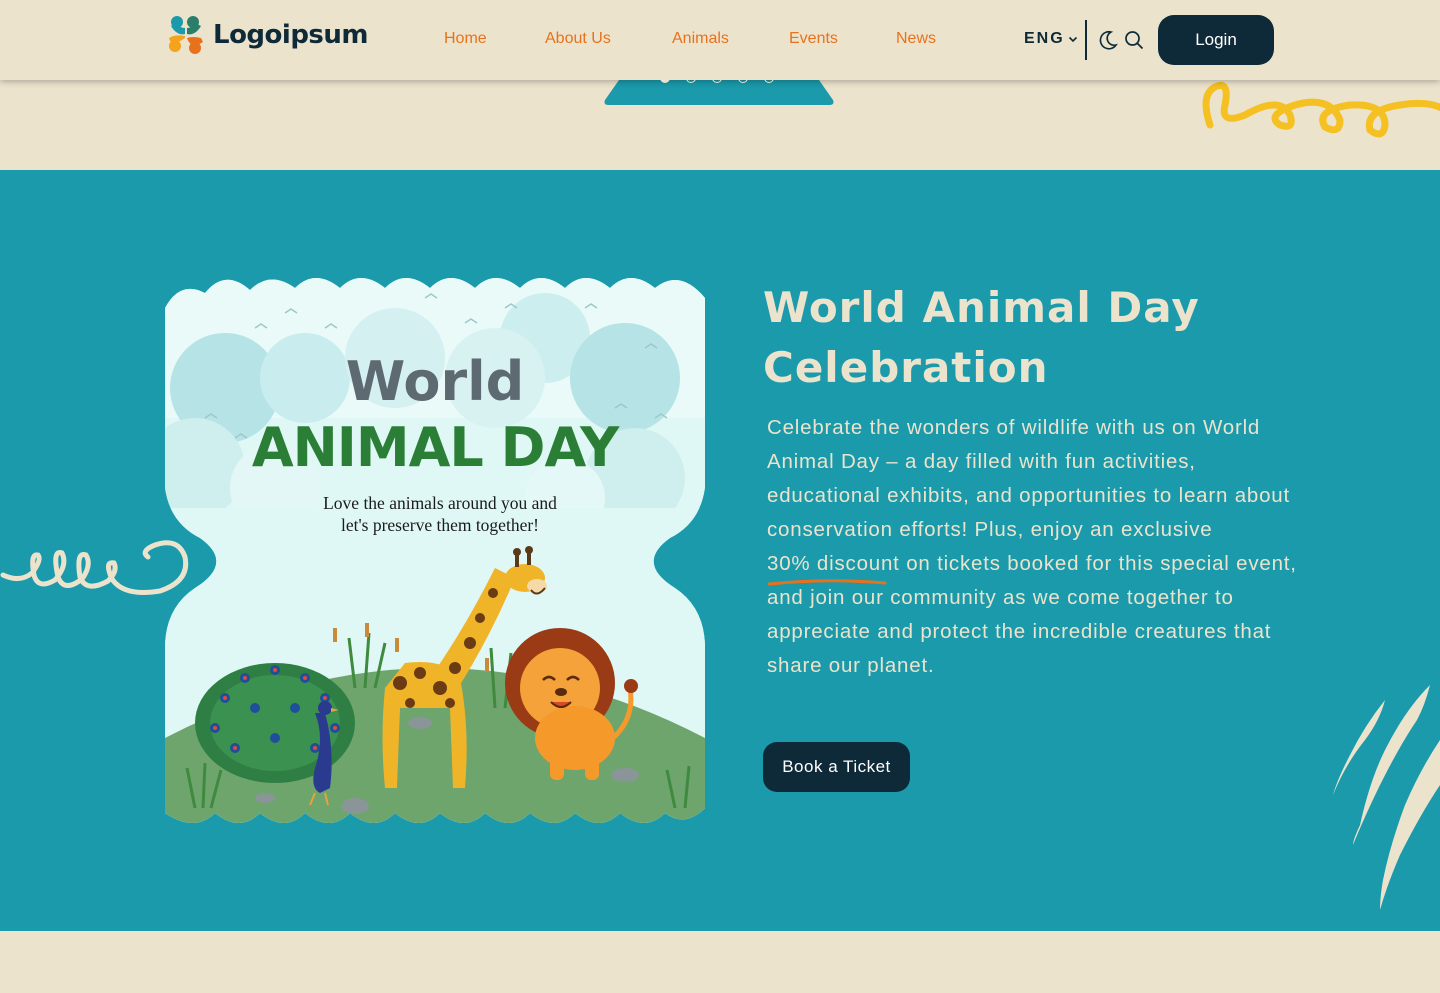 The image size is (1440, 993). I want to click on underline-decoration-icon, so click(827, 582).